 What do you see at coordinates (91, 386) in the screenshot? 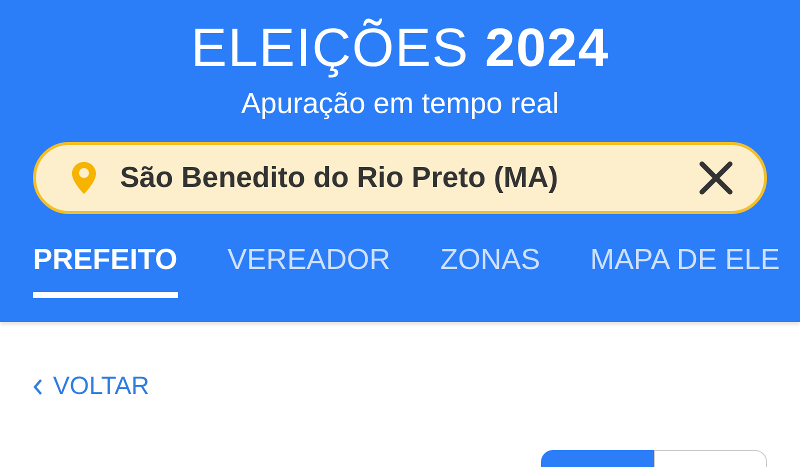
I see `back-link: VOLTAR` at bounding box center [91, 386].